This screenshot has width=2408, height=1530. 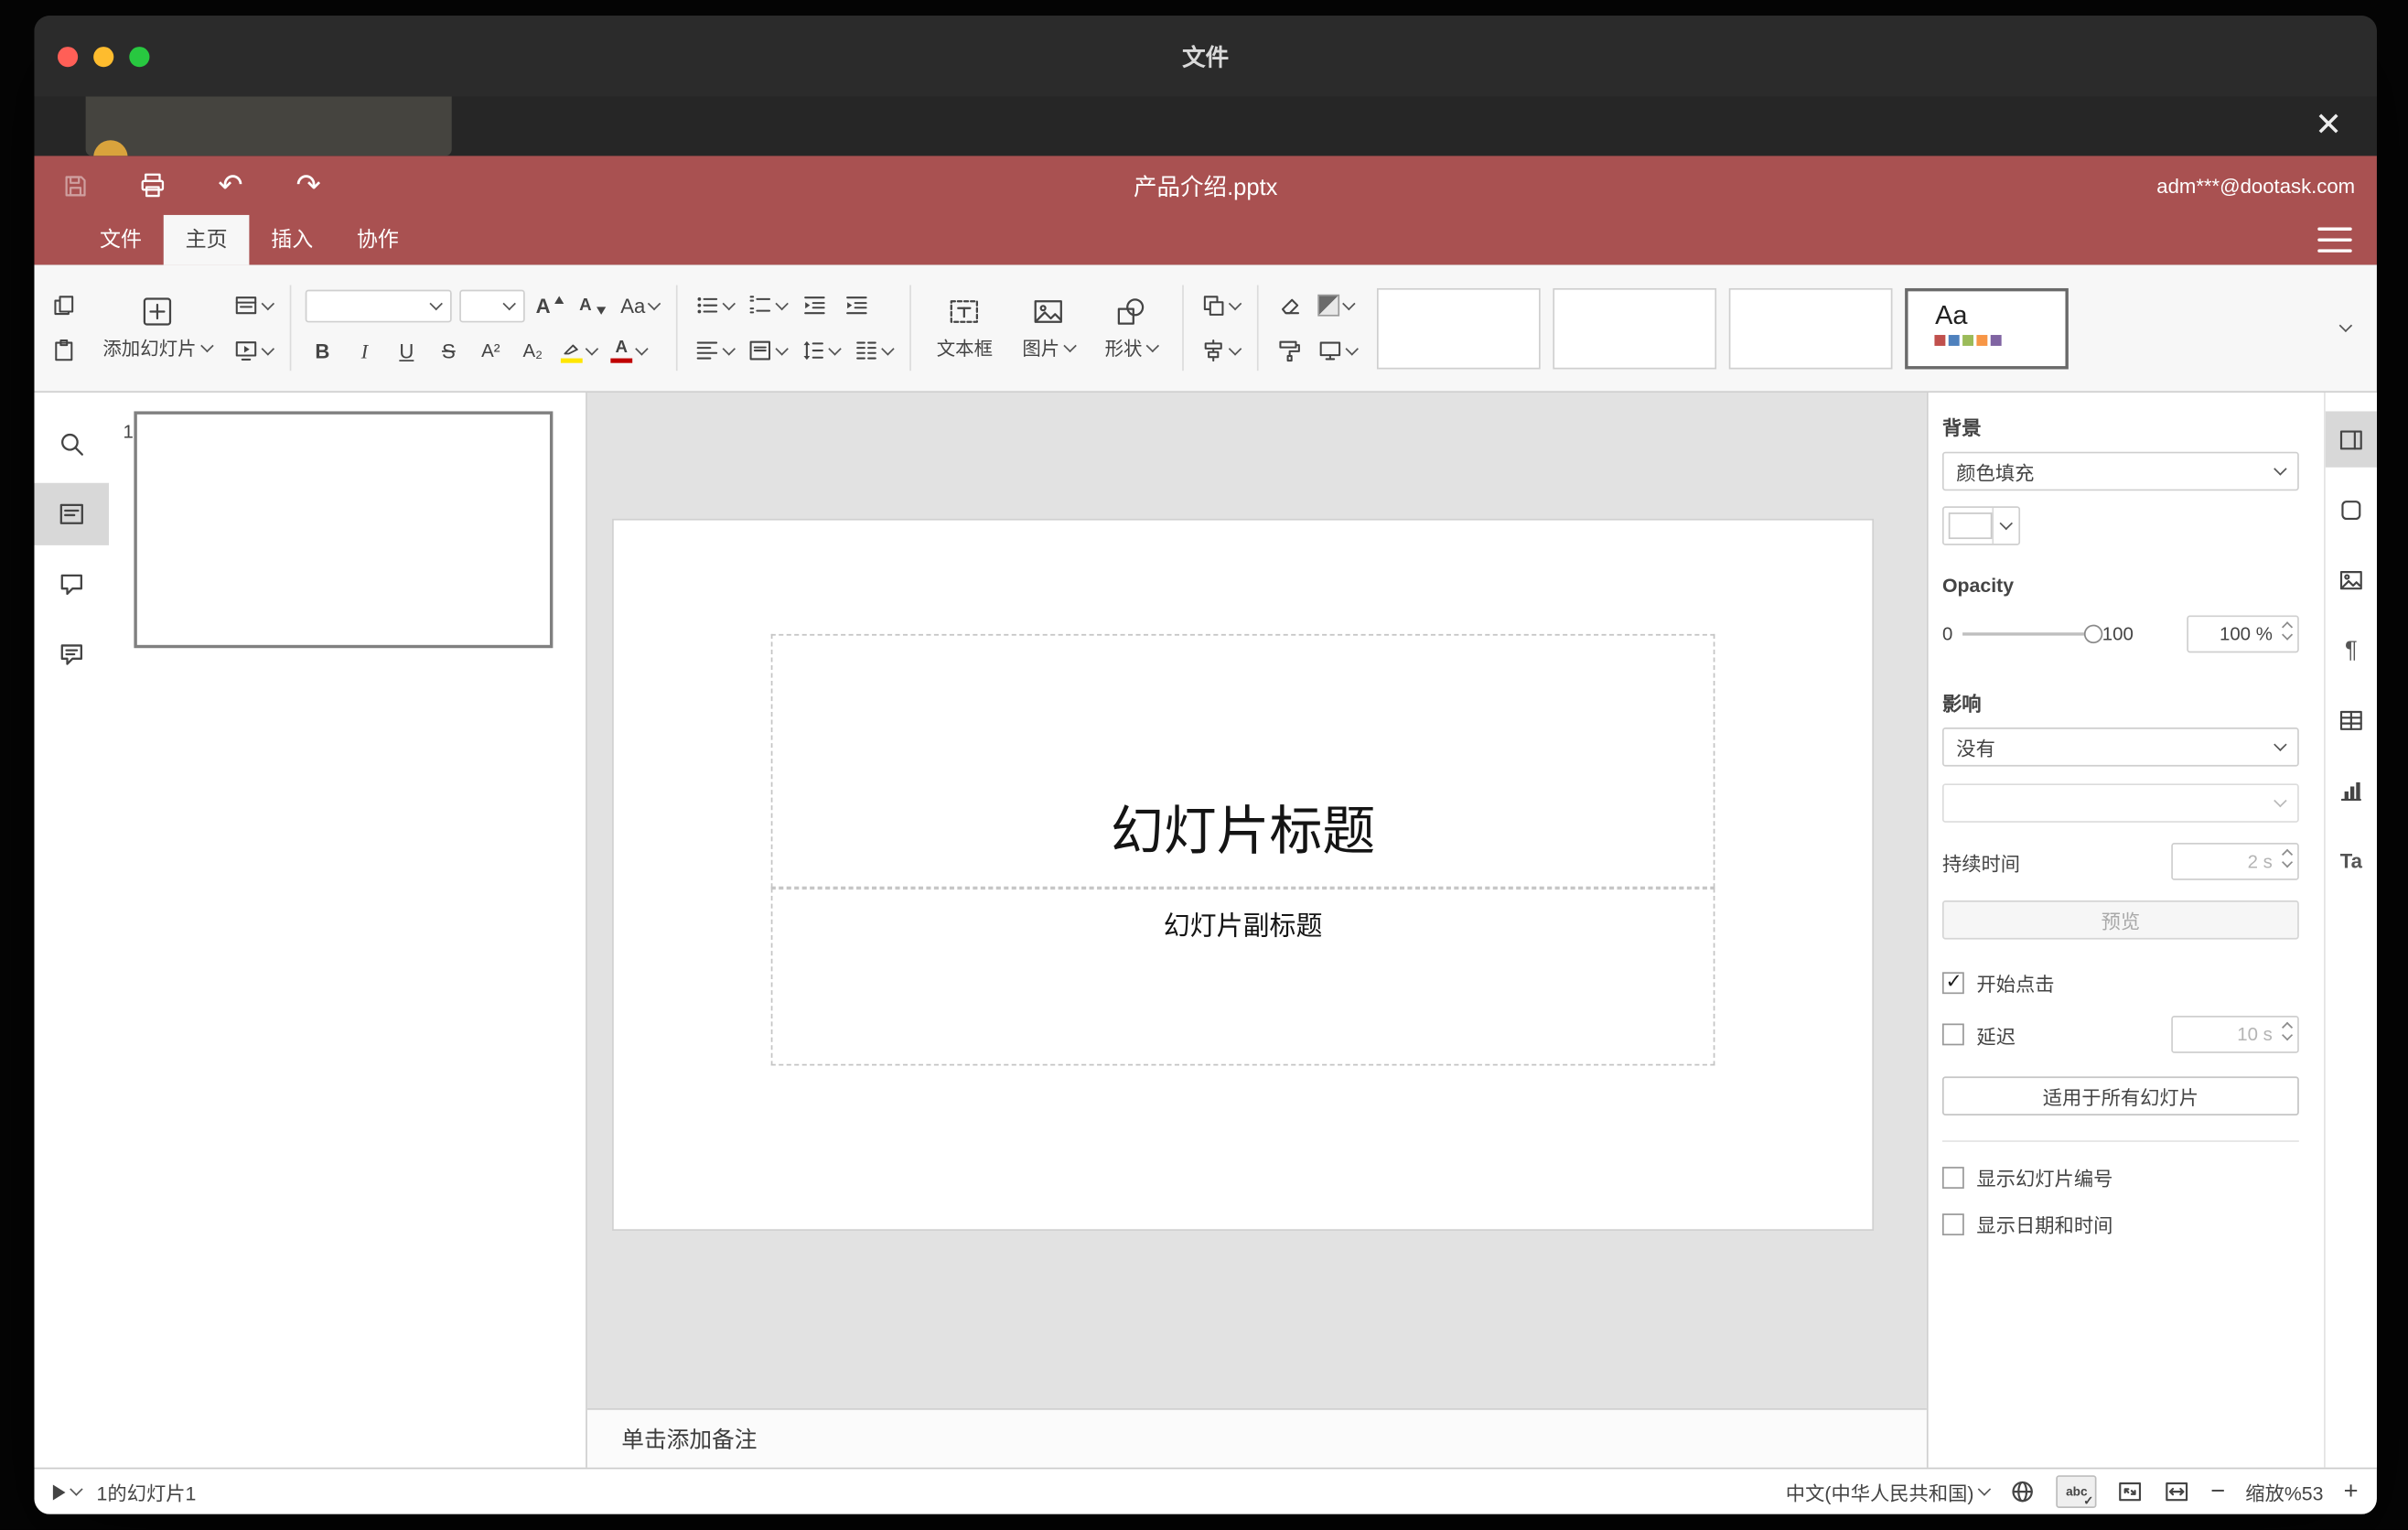 I want to click on bullet-list-button, so click(x=714, y=305).